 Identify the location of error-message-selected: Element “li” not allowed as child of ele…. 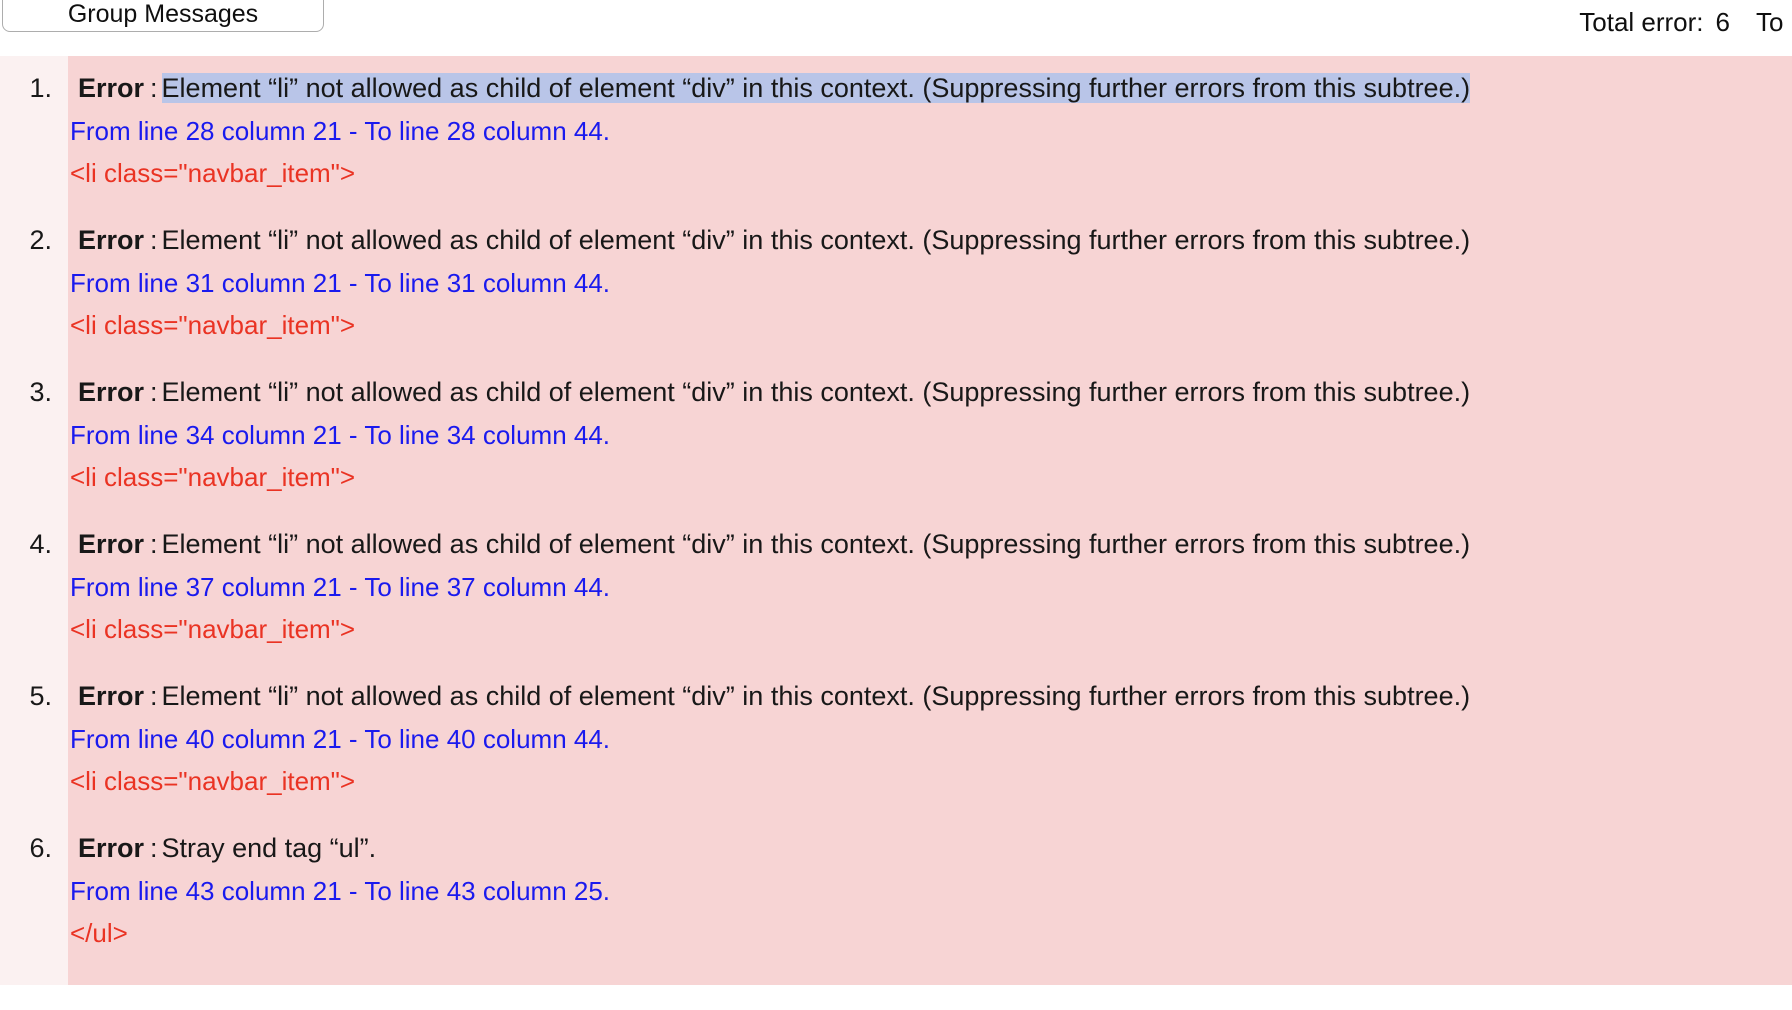
(816, 88).